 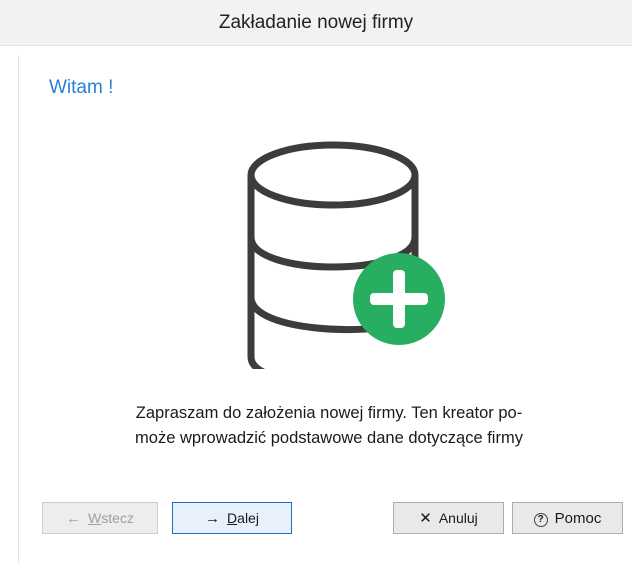 What do you see at coordinates (346, 255) in the screenshot?
I see `database-add-icon` at bounding box center [346, 255].